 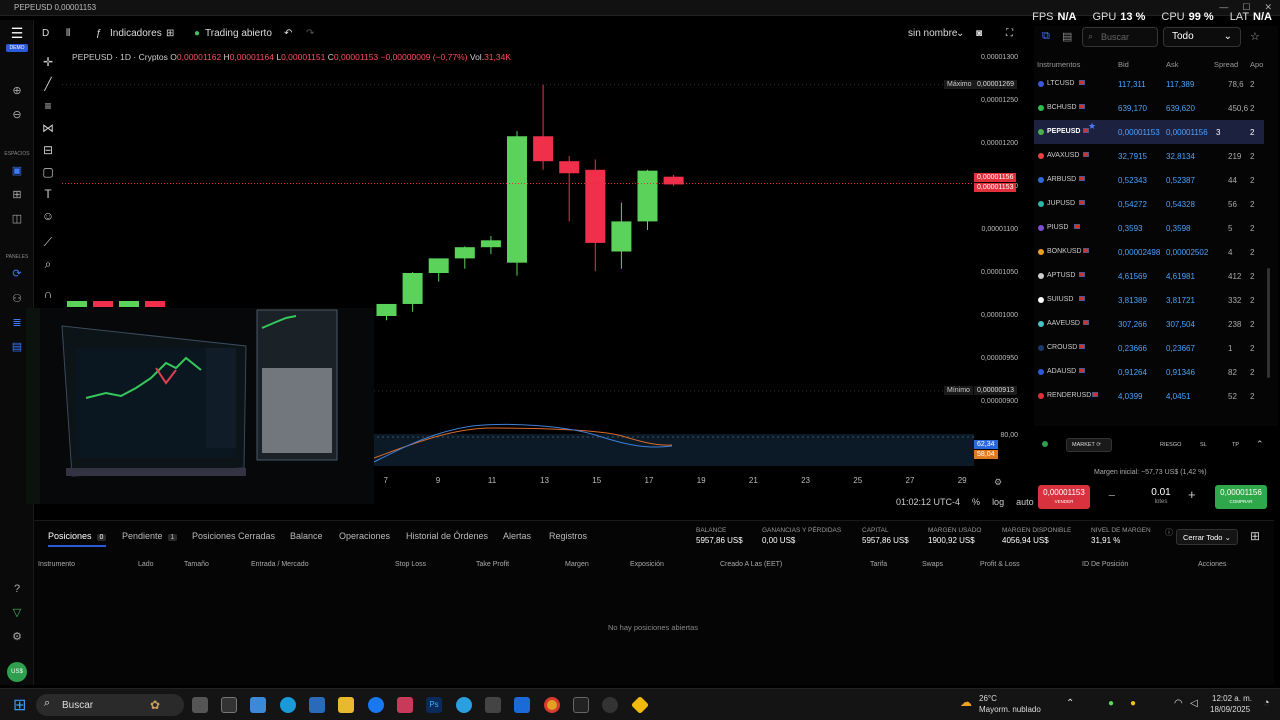 What do you see at coordinates (1268, 323) in the screenshot?
I see `instruments-scrollbar` at bounding box center [1268, 323].